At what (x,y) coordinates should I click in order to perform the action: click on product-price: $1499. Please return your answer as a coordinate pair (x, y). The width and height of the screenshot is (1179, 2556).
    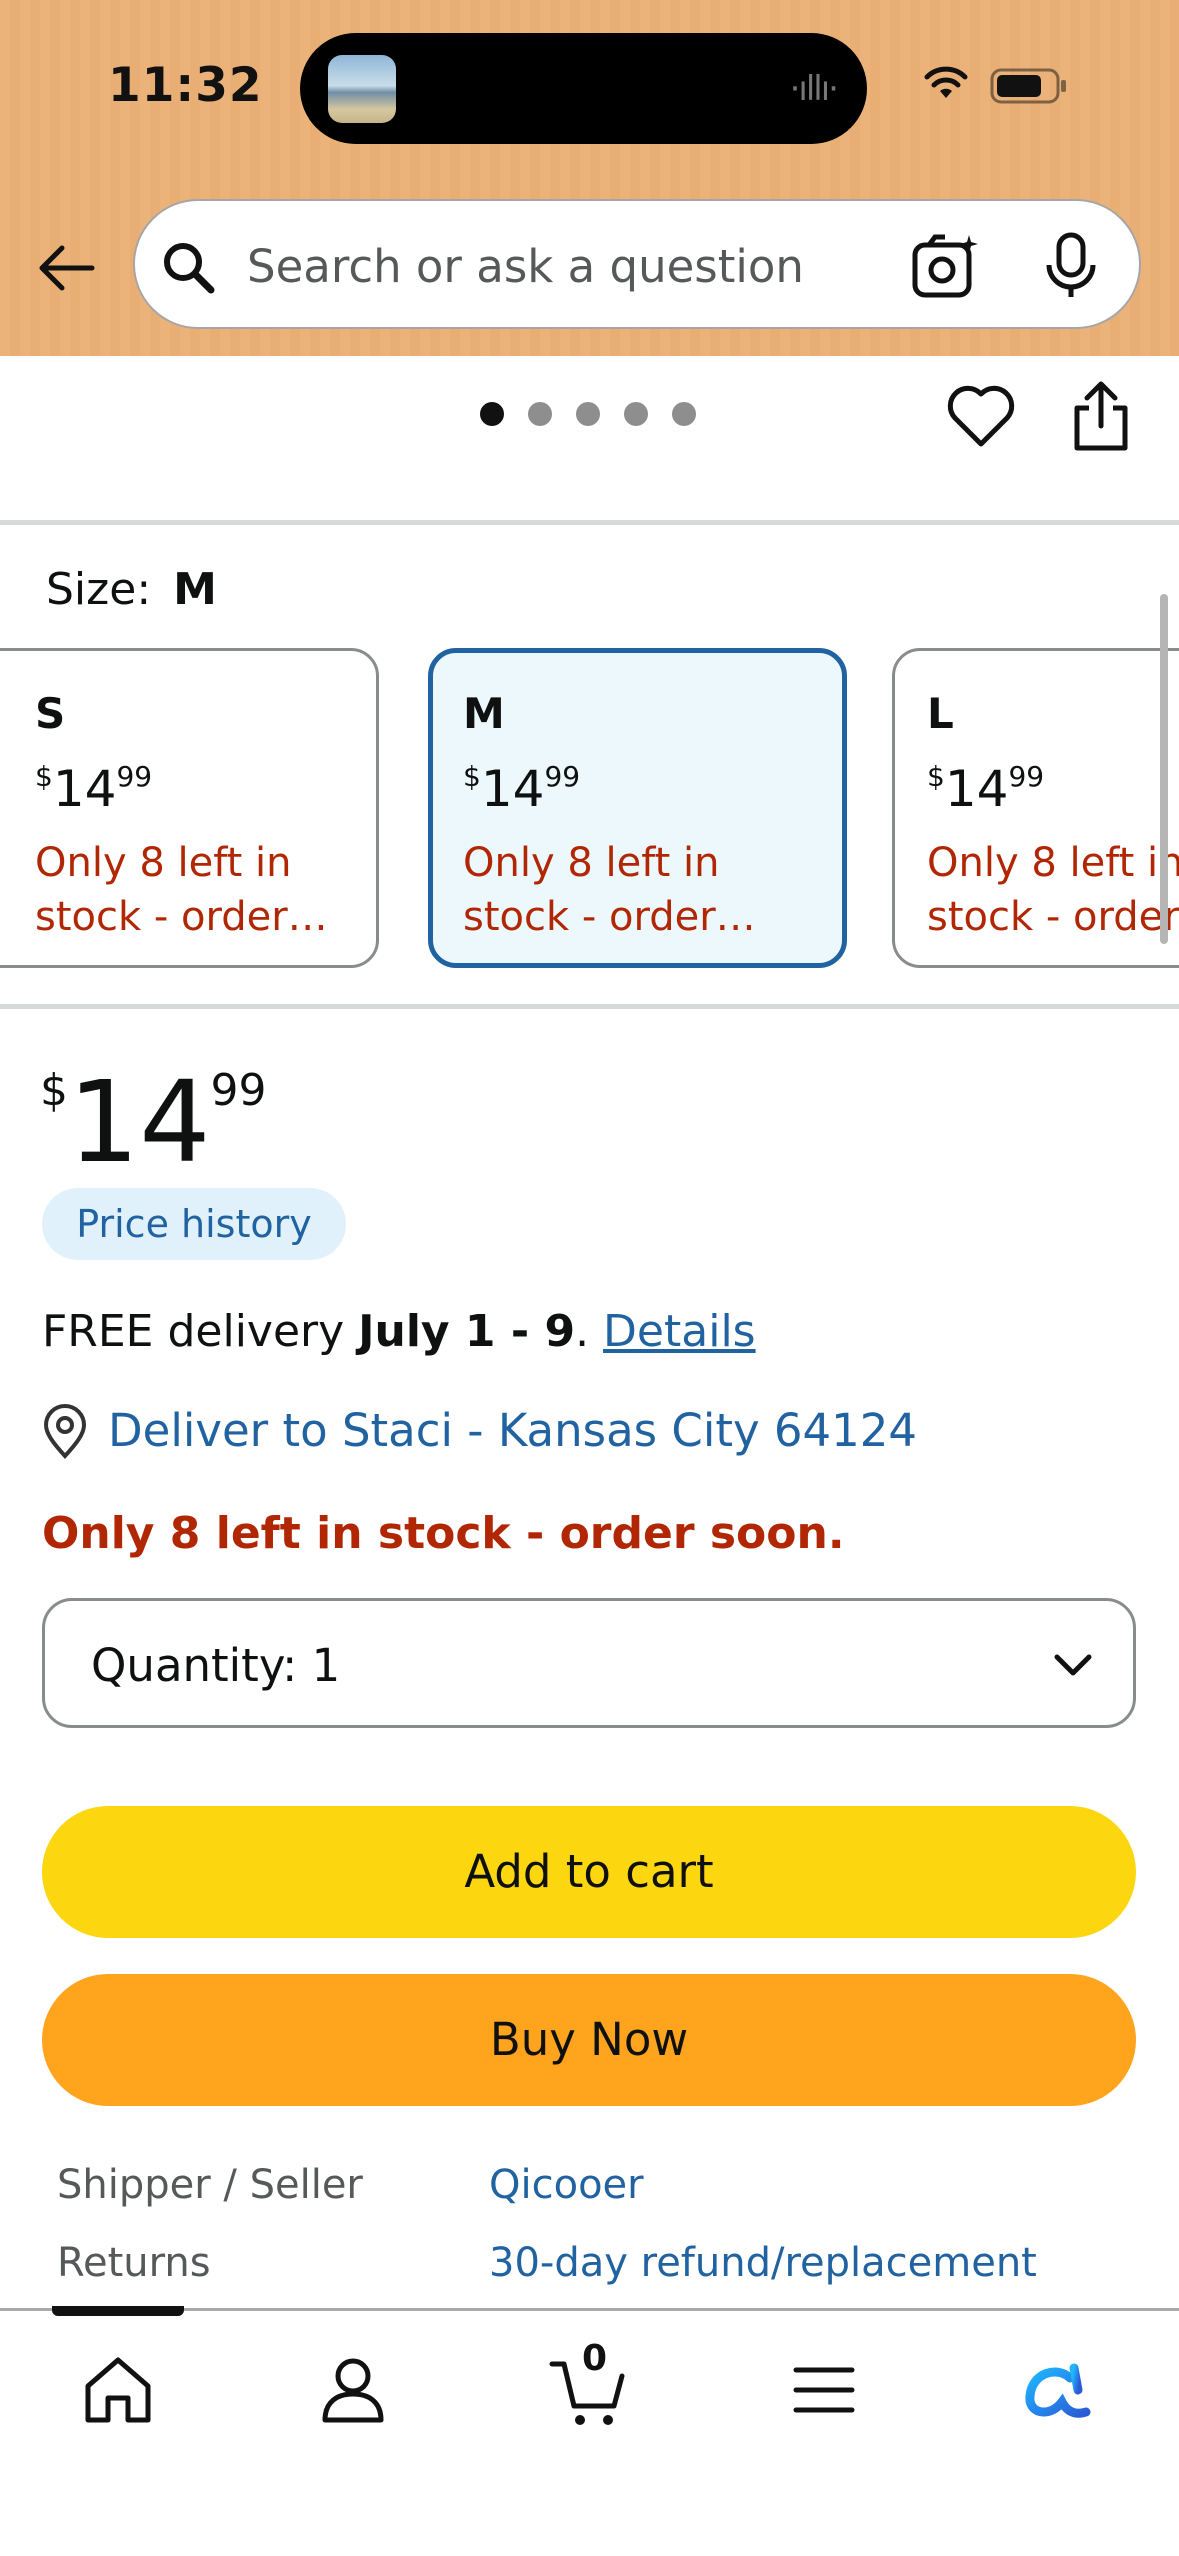
    Looking at the image, I should click on (153, 1123).